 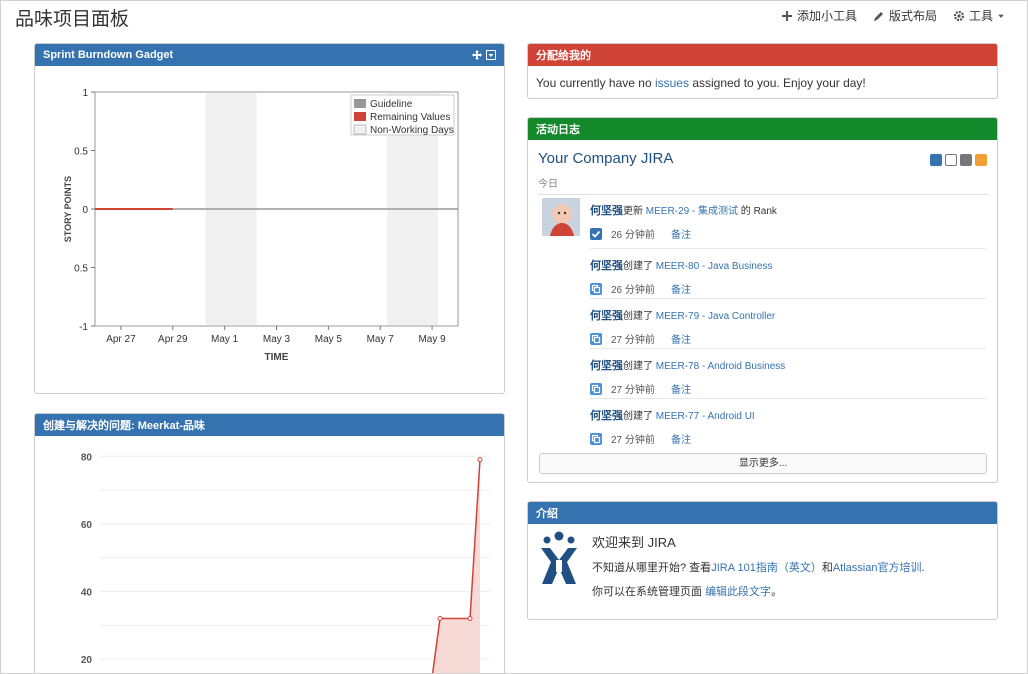 What do you see at coordinates (85, 93) in the screenshot?
I see `y-tick-label: 1` at bounding box center [85, 93].